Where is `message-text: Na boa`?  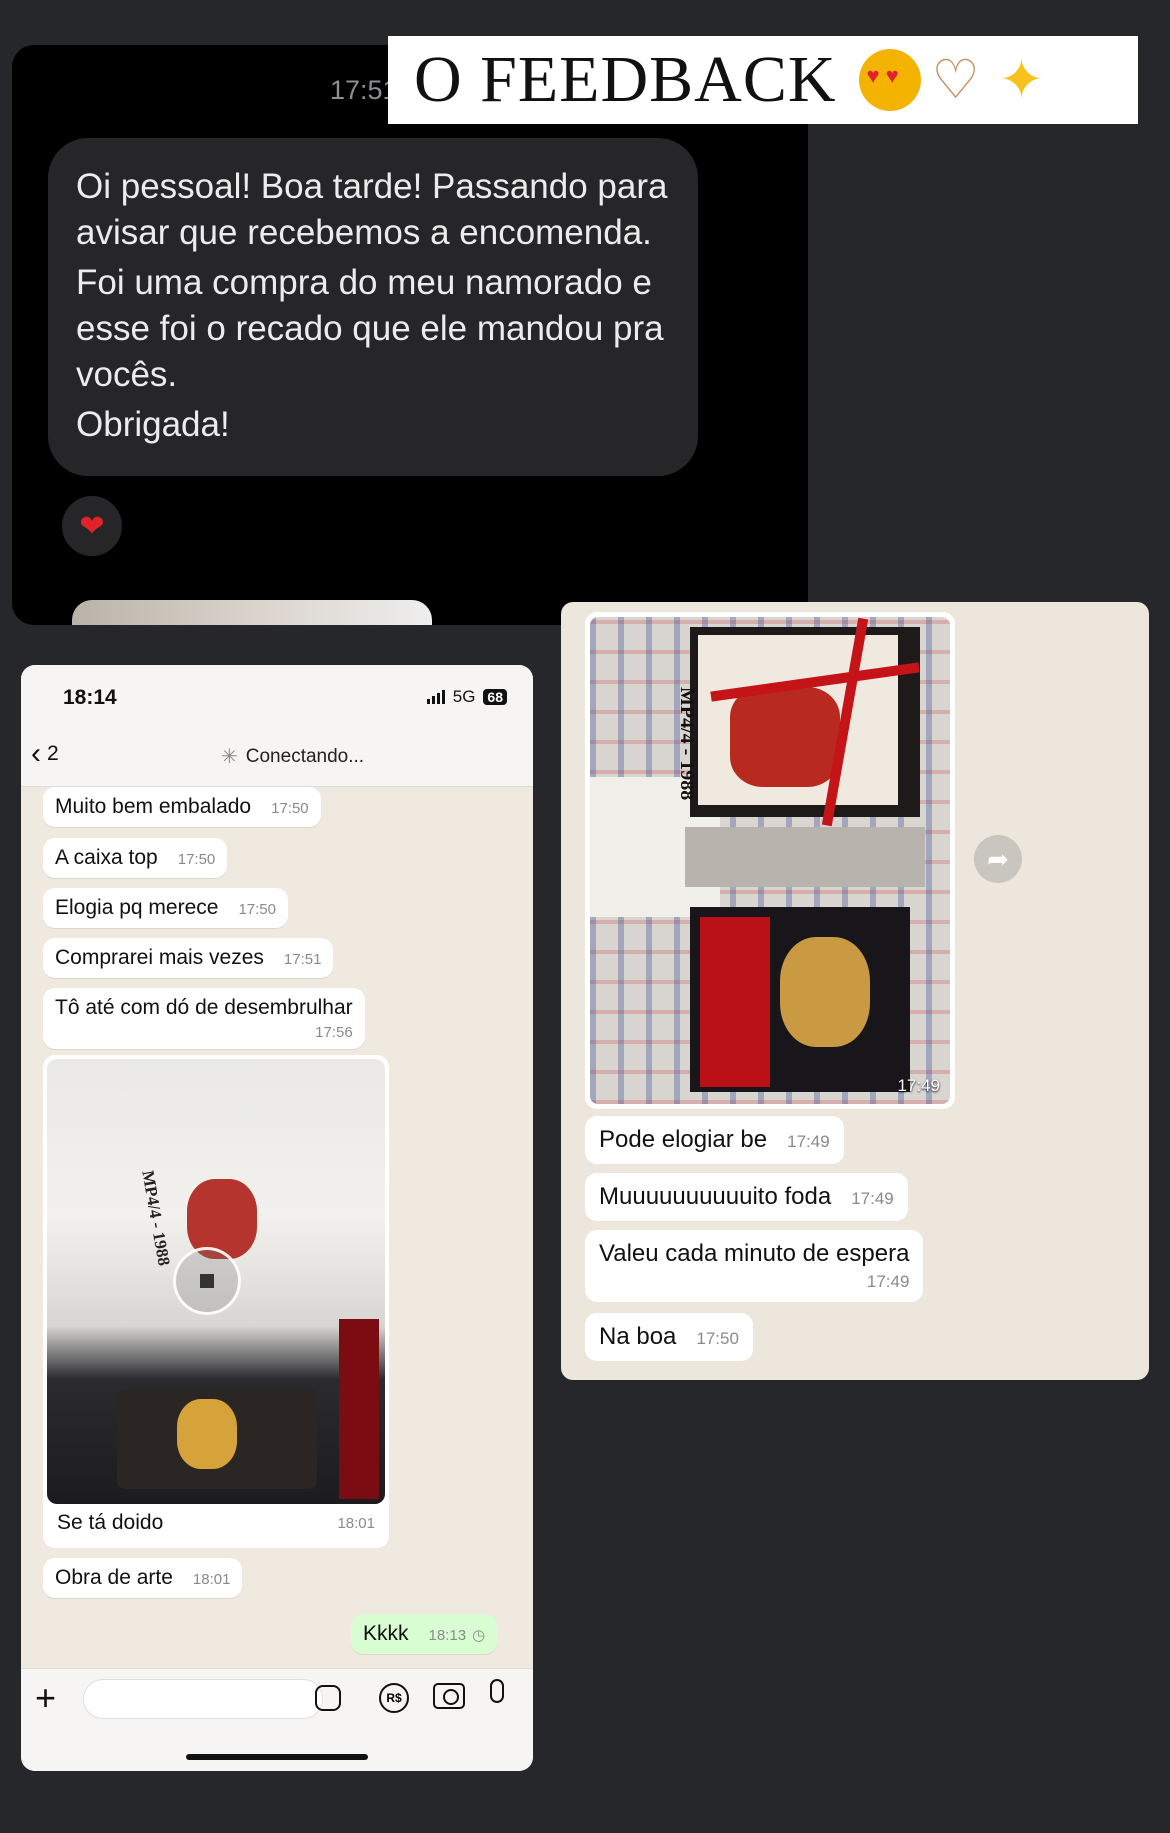
message-text: Na boa is located at coordinates (638, 1336).